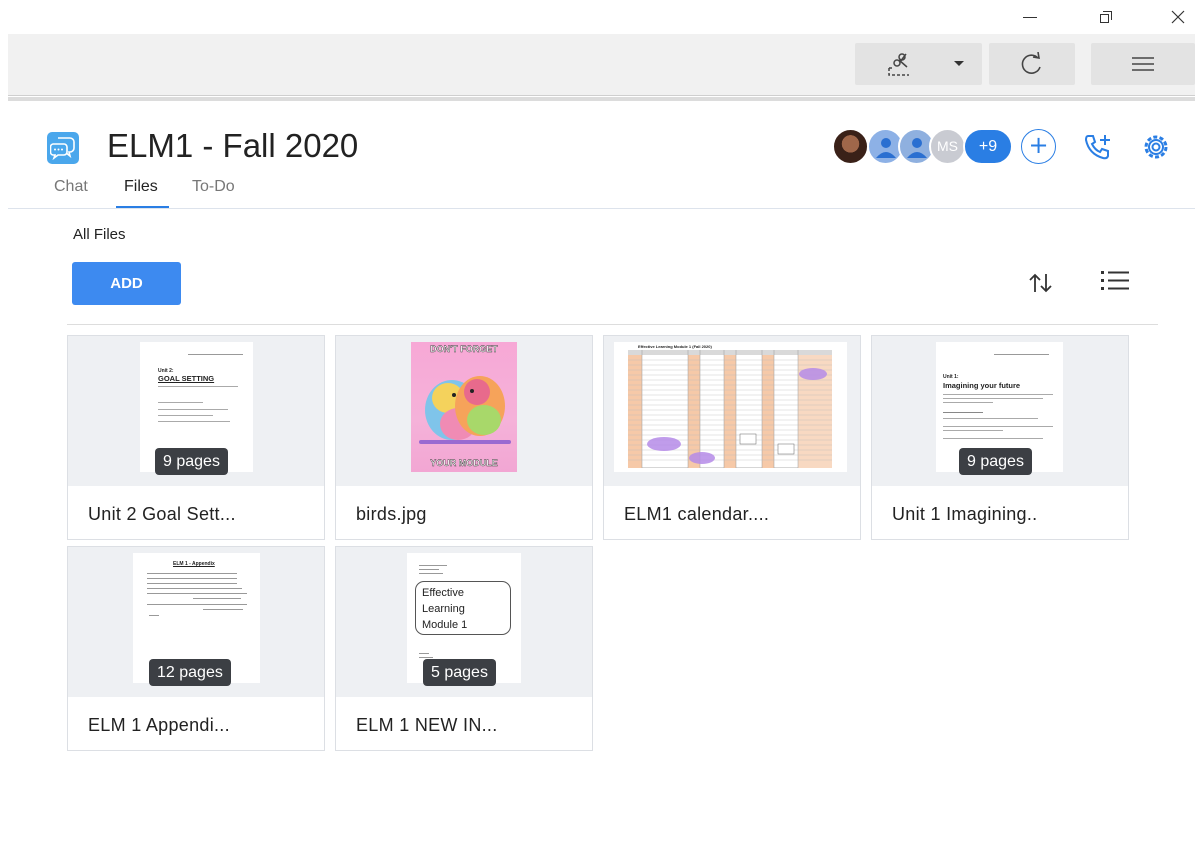 The image size is (1195, 865). I want to click on title-box: Effective Learning Module 1, so click(463, 608).